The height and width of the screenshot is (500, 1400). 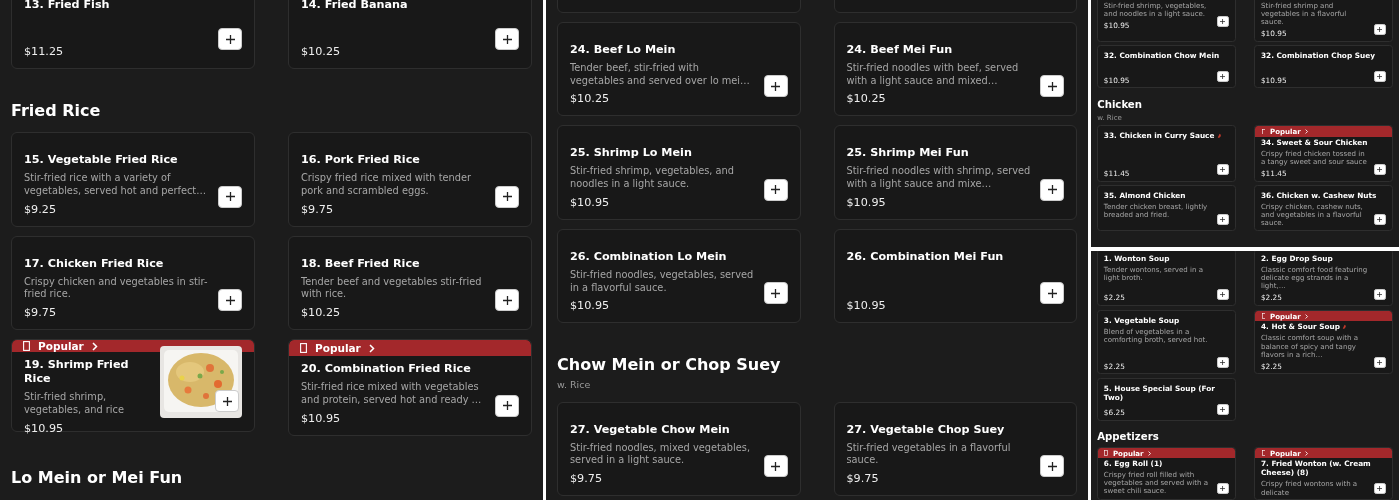 I want to click on menu-card: 25. Shrimp Lo Mein Stir-fried shrimp, vegetables, and noodles in a light sauce. $10.95, so click(x=679, y=172).